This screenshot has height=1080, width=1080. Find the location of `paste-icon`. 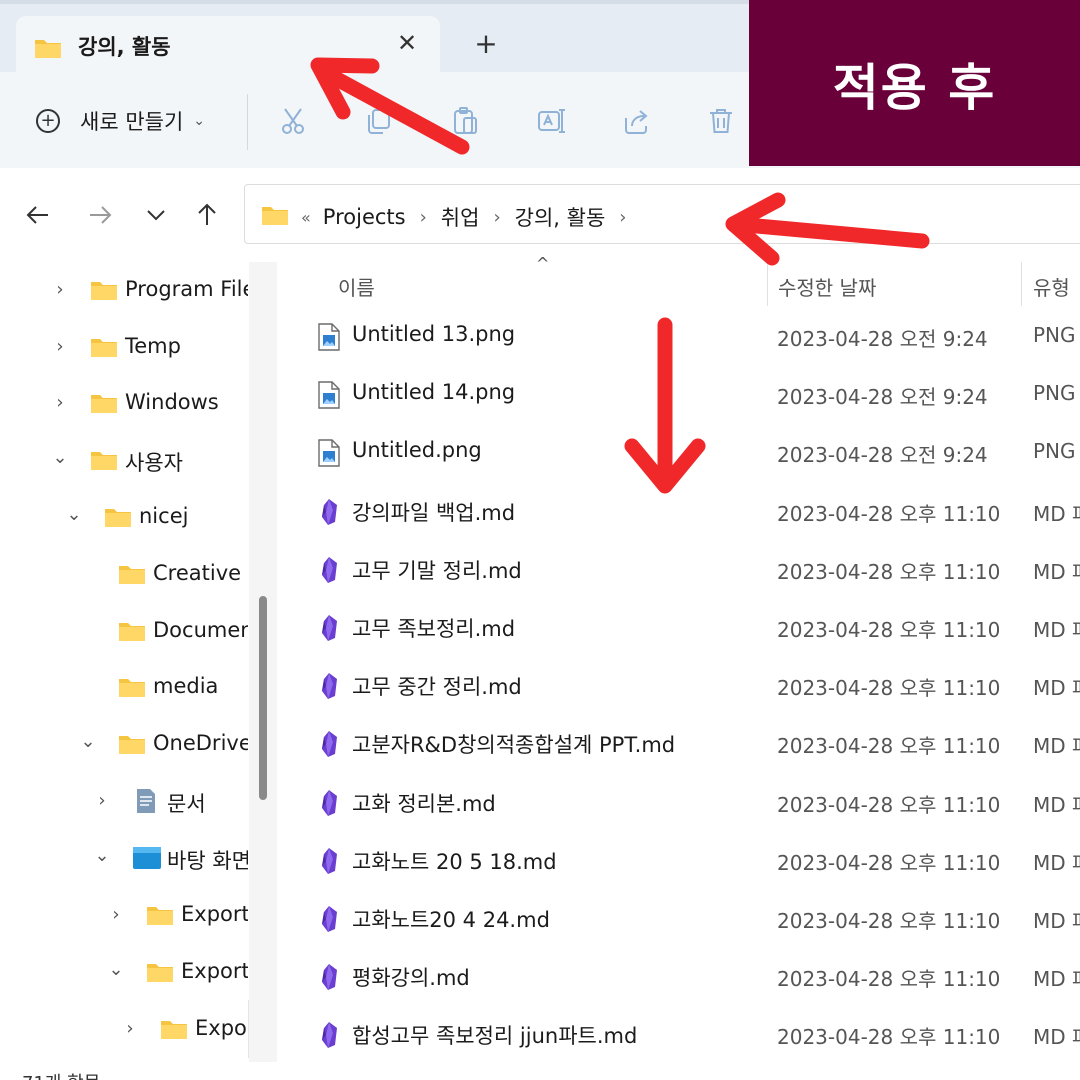

paste-icon is located at coordinates (465, 121).